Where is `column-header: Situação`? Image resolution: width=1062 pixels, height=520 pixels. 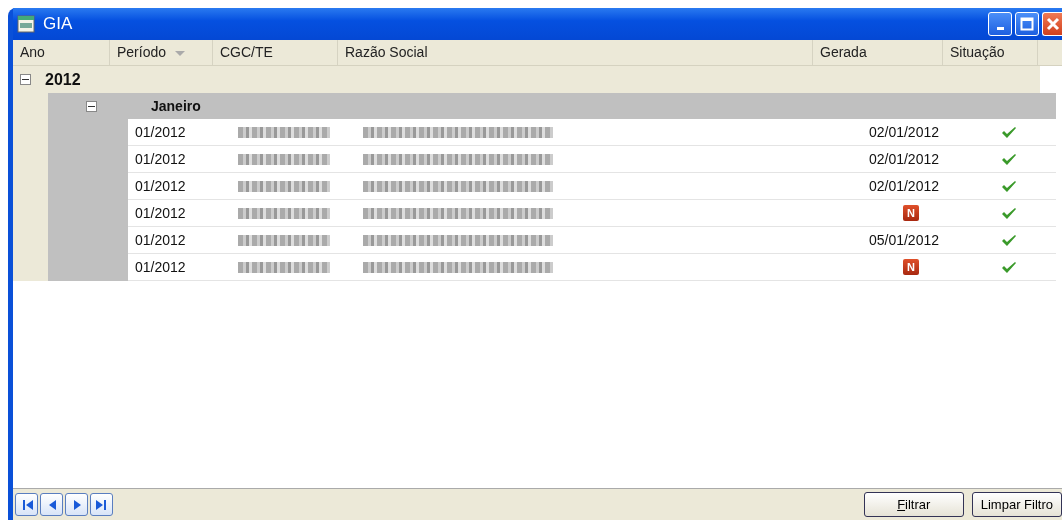 column-header: Situação is located at coordinates (990, 52).